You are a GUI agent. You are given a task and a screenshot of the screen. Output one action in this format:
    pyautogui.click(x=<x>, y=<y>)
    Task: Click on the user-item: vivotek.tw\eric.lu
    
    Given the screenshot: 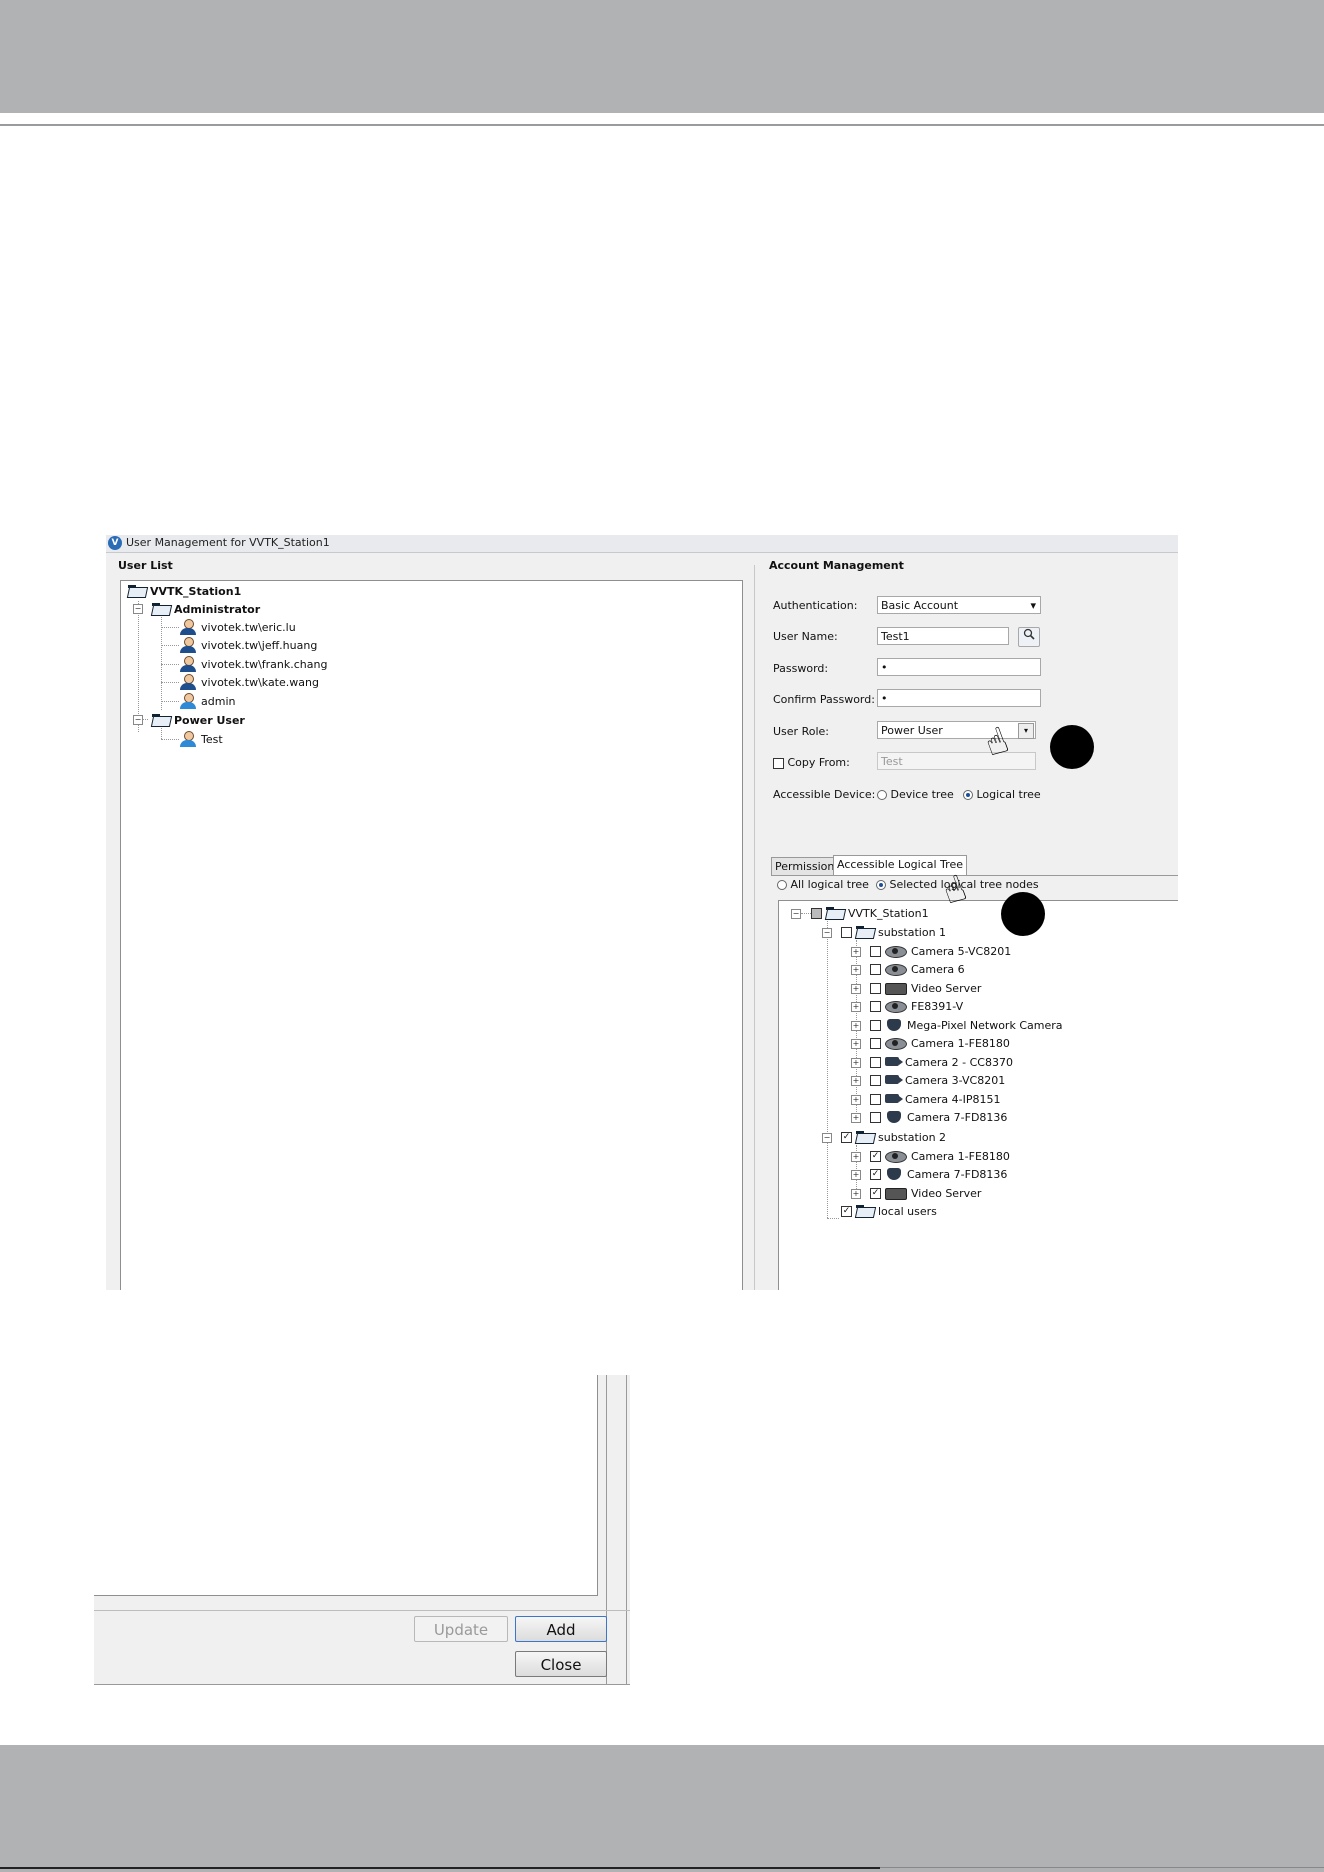 What is the action you would take?
    pyautogui.click(x=237, y=627)
    